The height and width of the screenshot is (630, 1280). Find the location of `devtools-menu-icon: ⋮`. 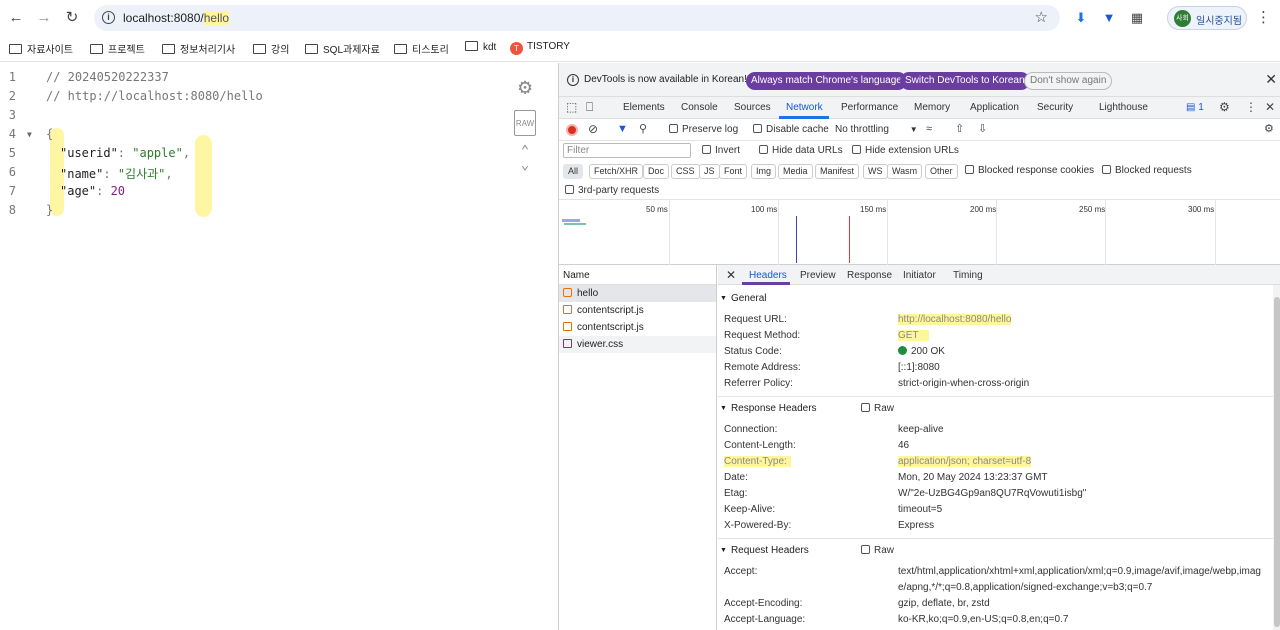

devtools-menu-icon: ⋮ is located at coordinates (1251, 107).